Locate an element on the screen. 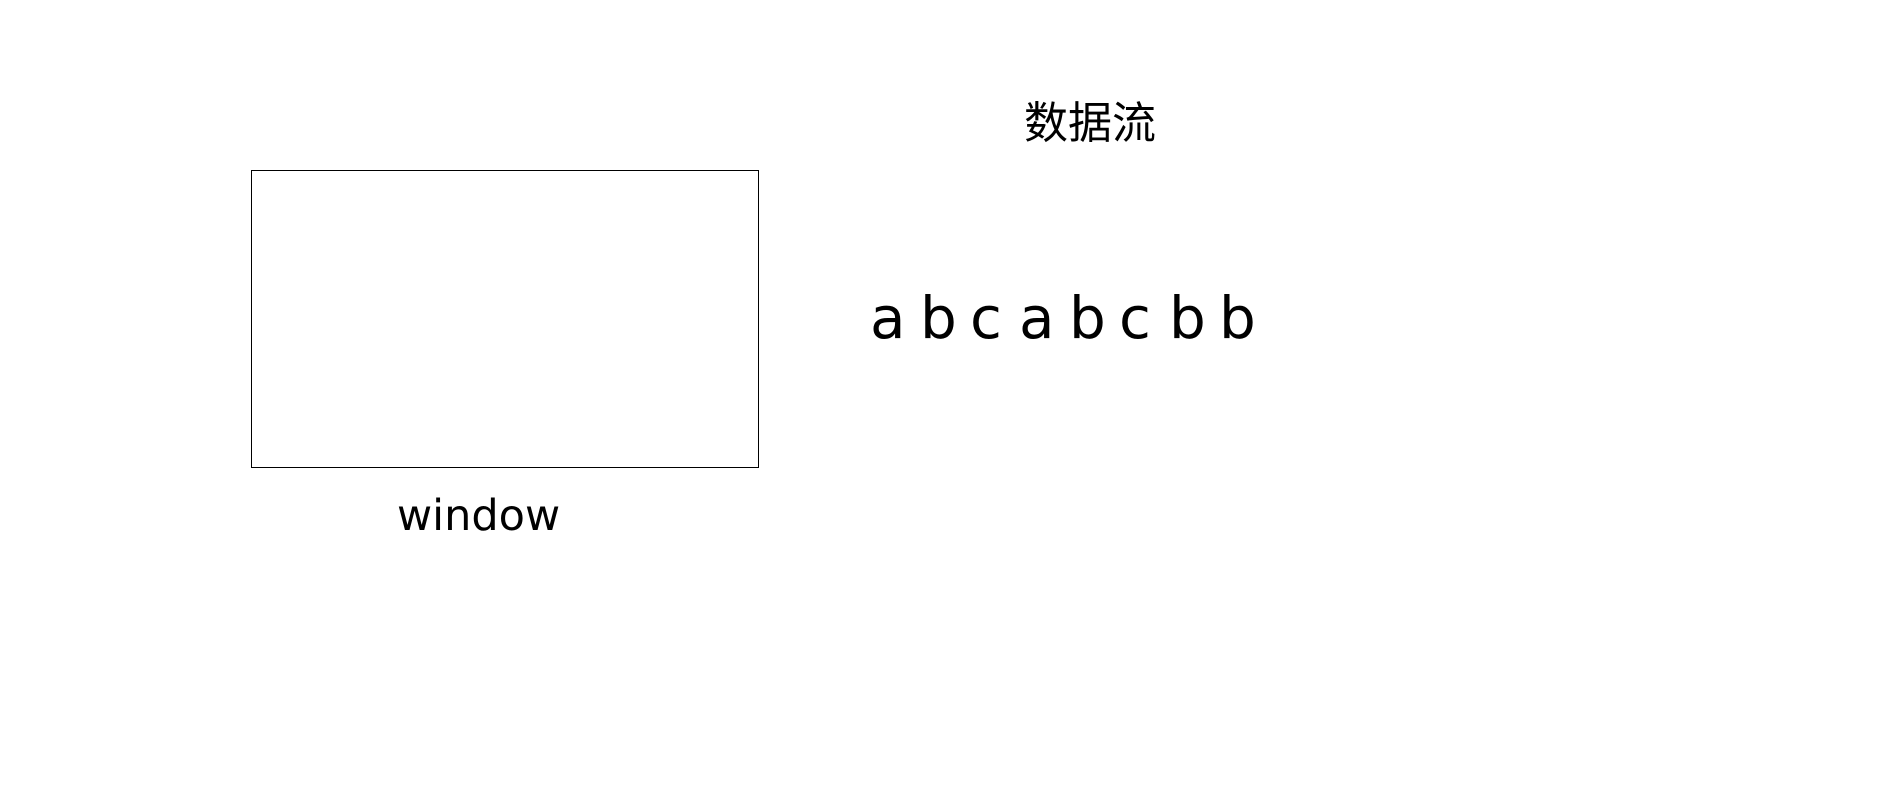 This screenshot has height=806, width=1898. window-box is located at coordinates (505, 319).